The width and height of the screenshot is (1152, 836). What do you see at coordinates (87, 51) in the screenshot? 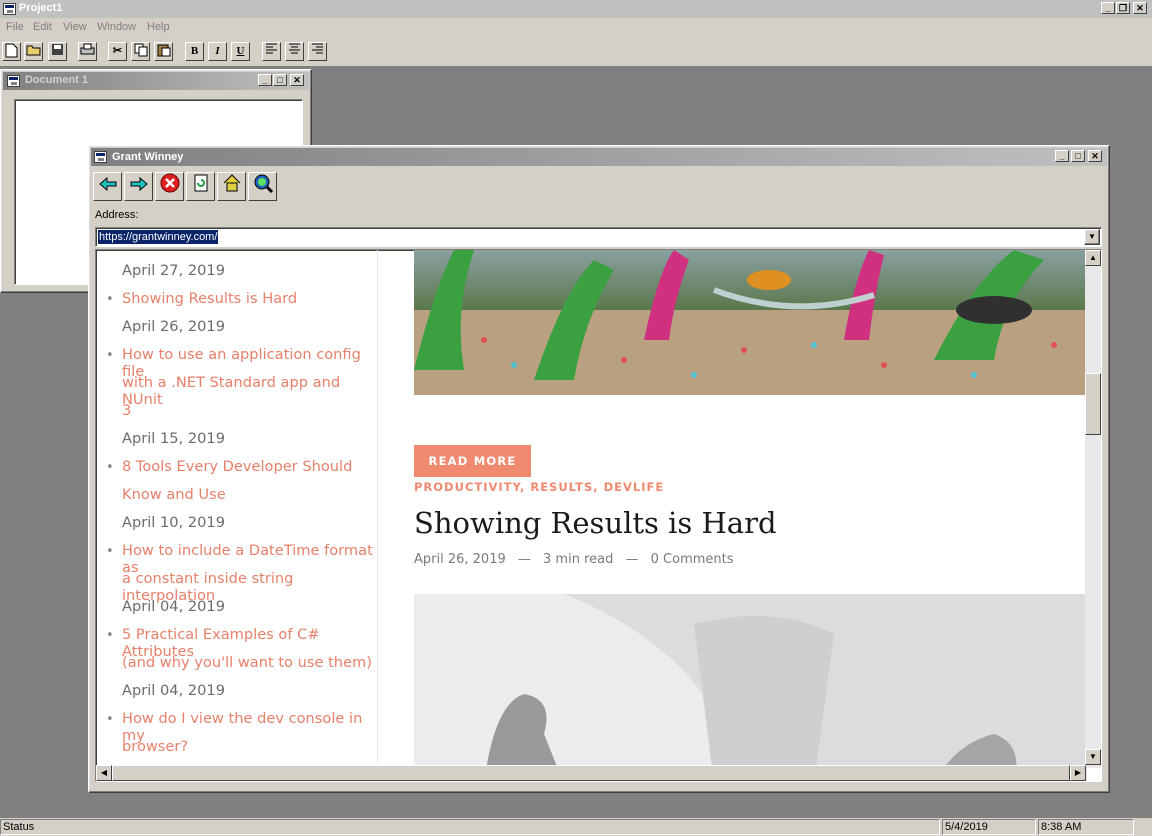
I see `print-icon` at bounding box center [87, 51].